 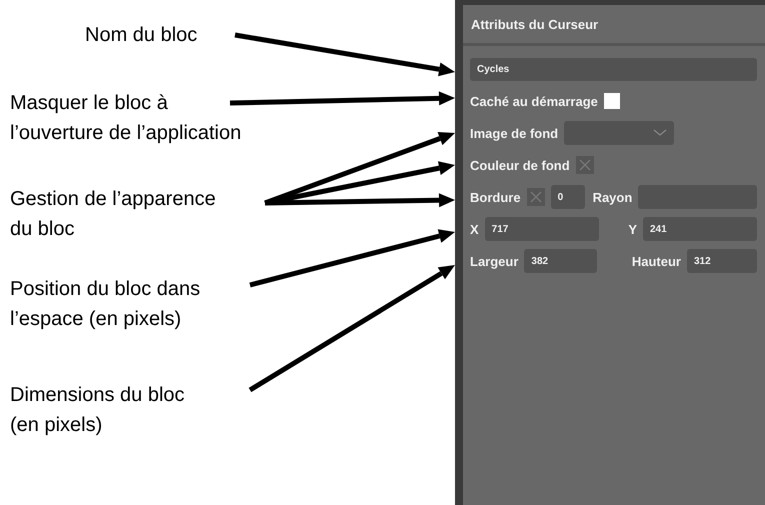 I want to click on field-label: Largeur, so click(x=494, y=261).